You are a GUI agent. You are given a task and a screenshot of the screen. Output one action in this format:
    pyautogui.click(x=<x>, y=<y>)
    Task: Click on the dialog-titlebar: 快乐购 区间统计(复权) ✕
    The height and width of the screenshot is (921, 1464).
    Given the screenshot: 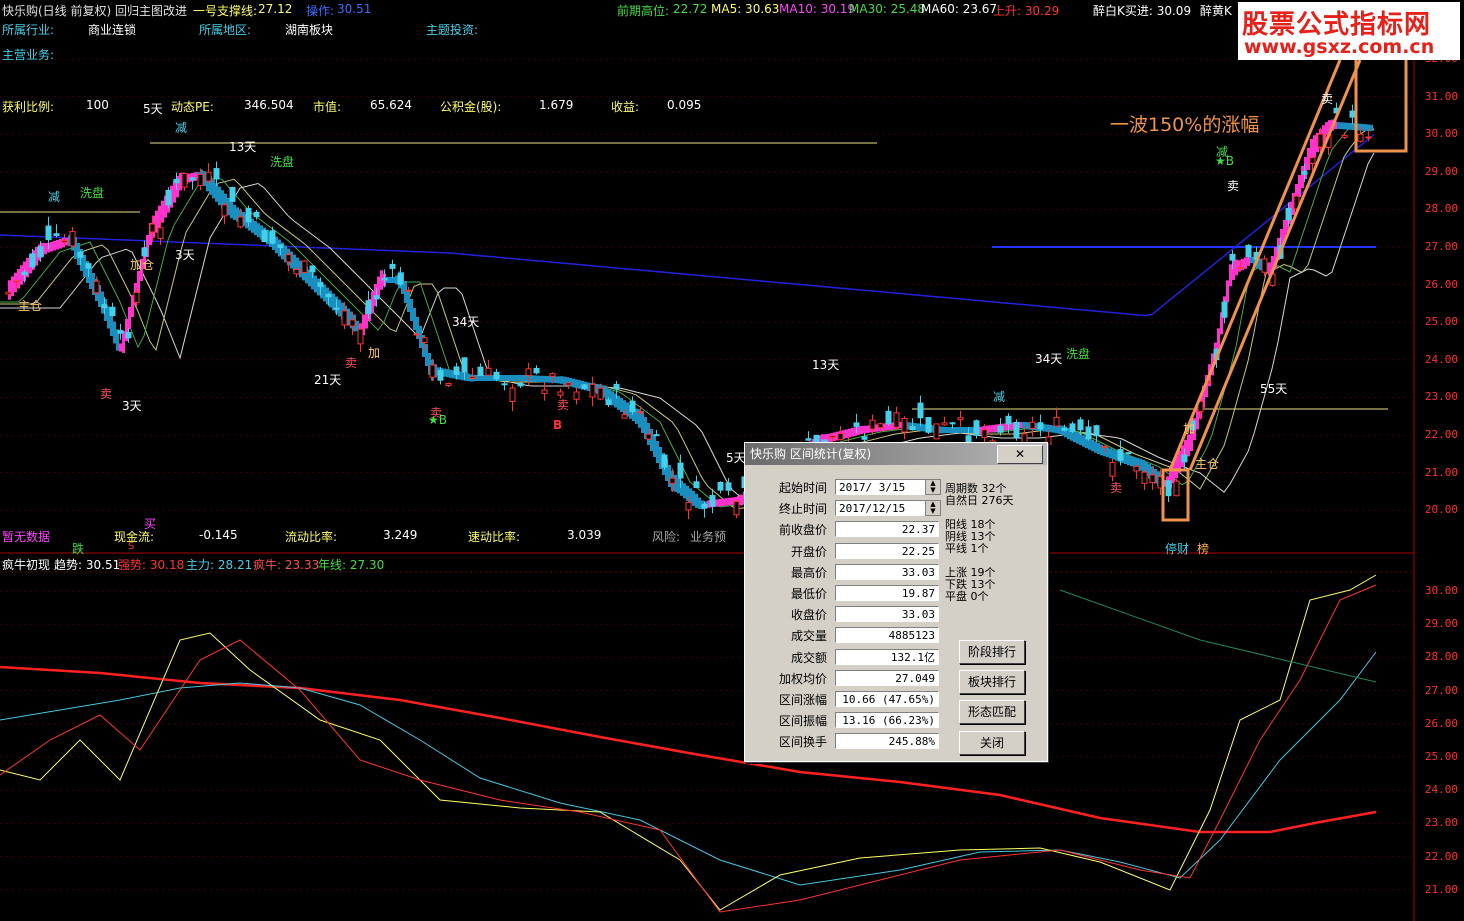 What is the action you would take?
    pyautogui.click(x=896, y=454)
    